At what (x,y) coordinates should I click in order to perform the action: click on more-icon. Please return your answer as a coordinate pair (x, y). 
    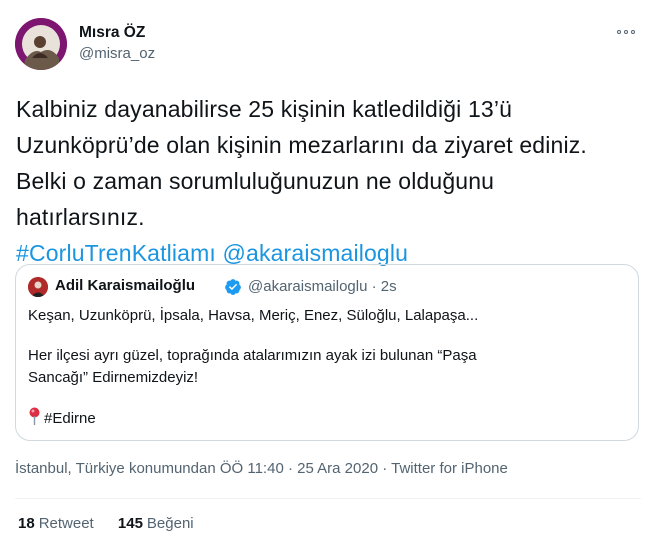
    Looking at the image, I should click on (619, 32).